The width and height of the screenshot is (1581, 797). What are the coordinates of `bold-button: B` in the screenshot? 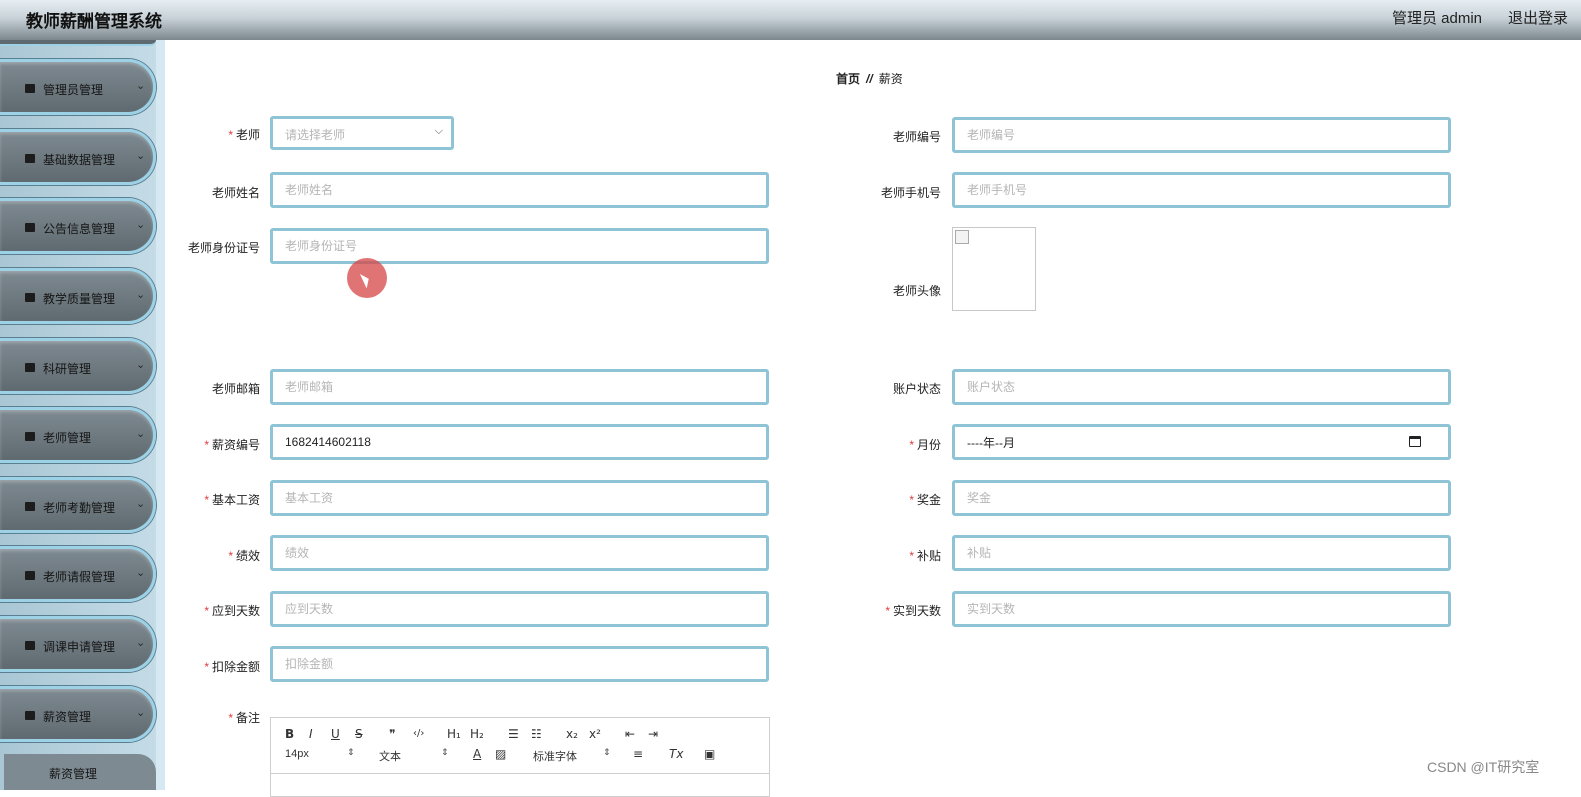 It's located at (289, 734).